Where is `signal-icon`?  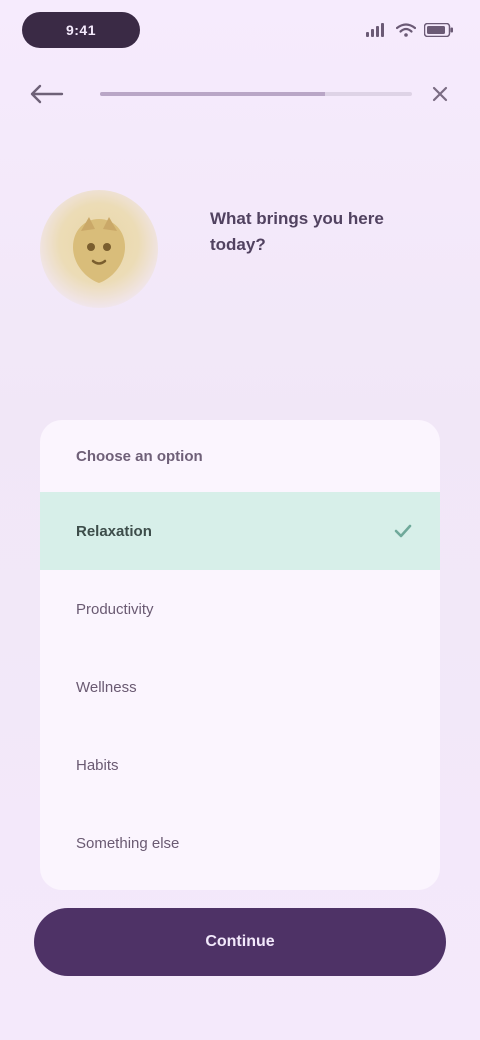
signal-icon is located at coordinates (375, 30).